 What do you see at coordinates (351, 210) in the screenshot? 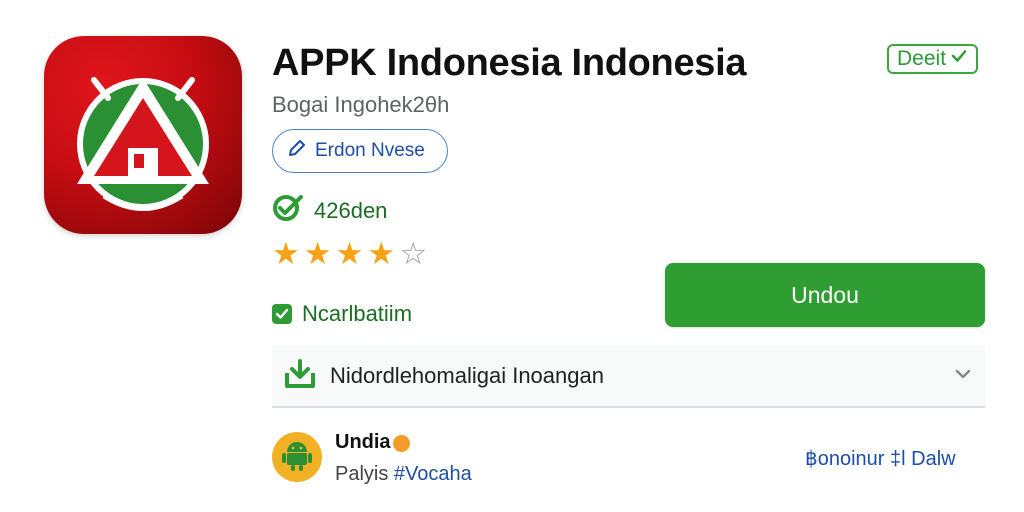
I see `rating-count: 426den` at bounding box center [351, 210].